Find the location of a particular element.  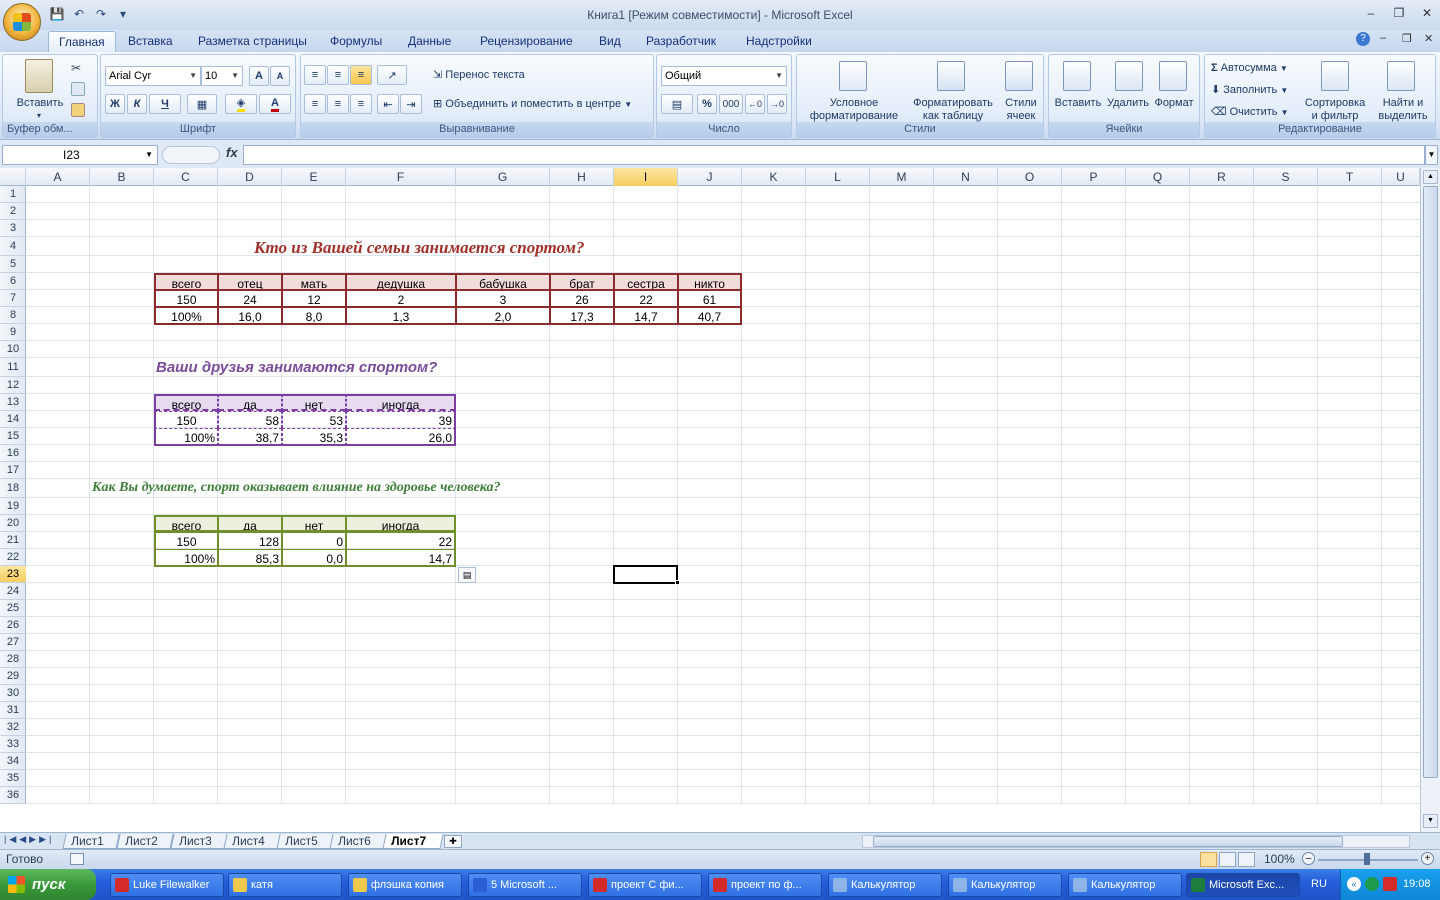

sheet-tab: Лист2 is located at coordinates (145, 841).